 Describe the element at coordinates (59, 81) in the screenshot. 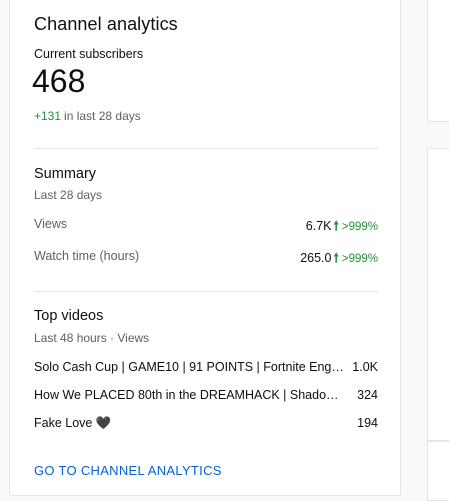

I see `subscribers-count: 468` at that location.